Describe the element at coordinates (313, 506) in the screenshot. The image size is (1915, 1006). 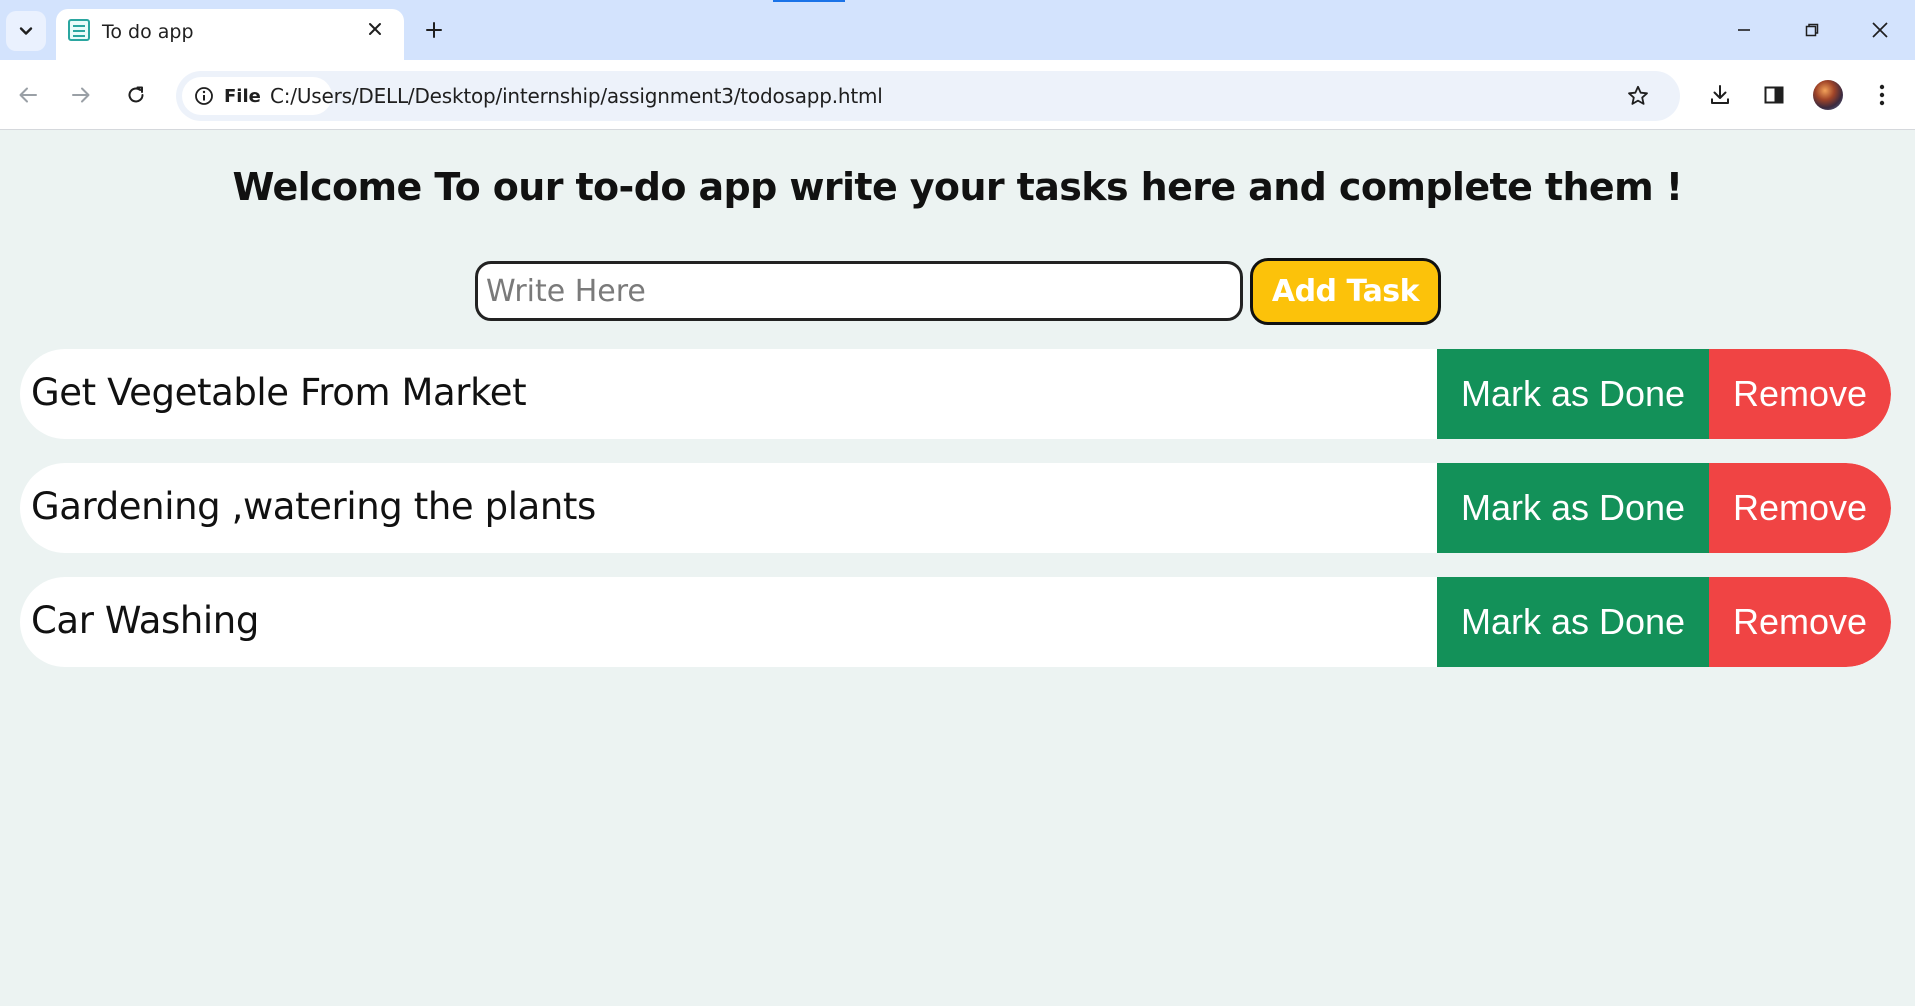
I see `task-text: Gardening ,watering the plants` at that location.